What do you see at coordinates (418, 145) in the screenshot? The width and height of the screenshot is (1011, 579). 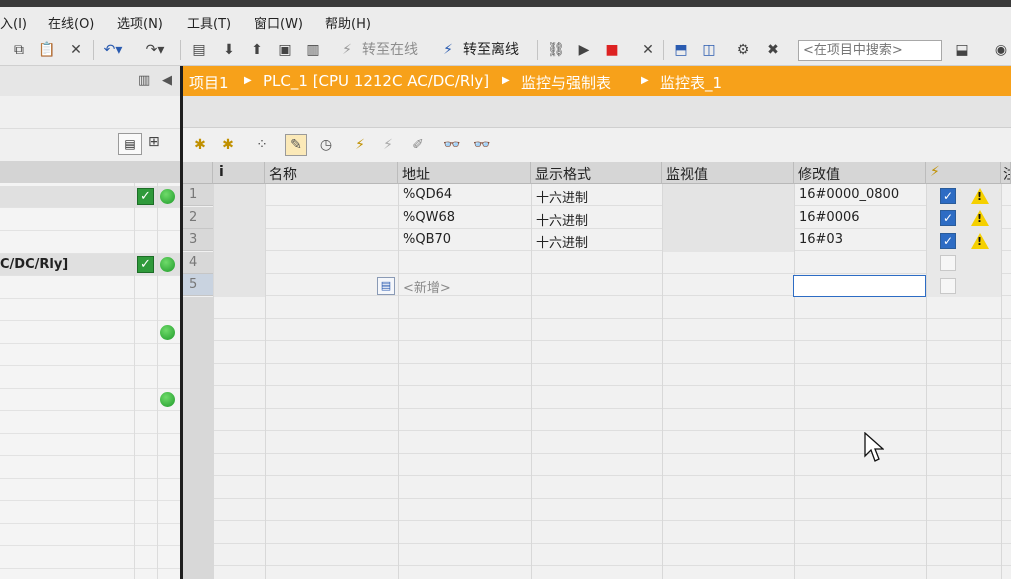 I see `enable-peripheral-icon: ✐` at bounding box center [418, 145].